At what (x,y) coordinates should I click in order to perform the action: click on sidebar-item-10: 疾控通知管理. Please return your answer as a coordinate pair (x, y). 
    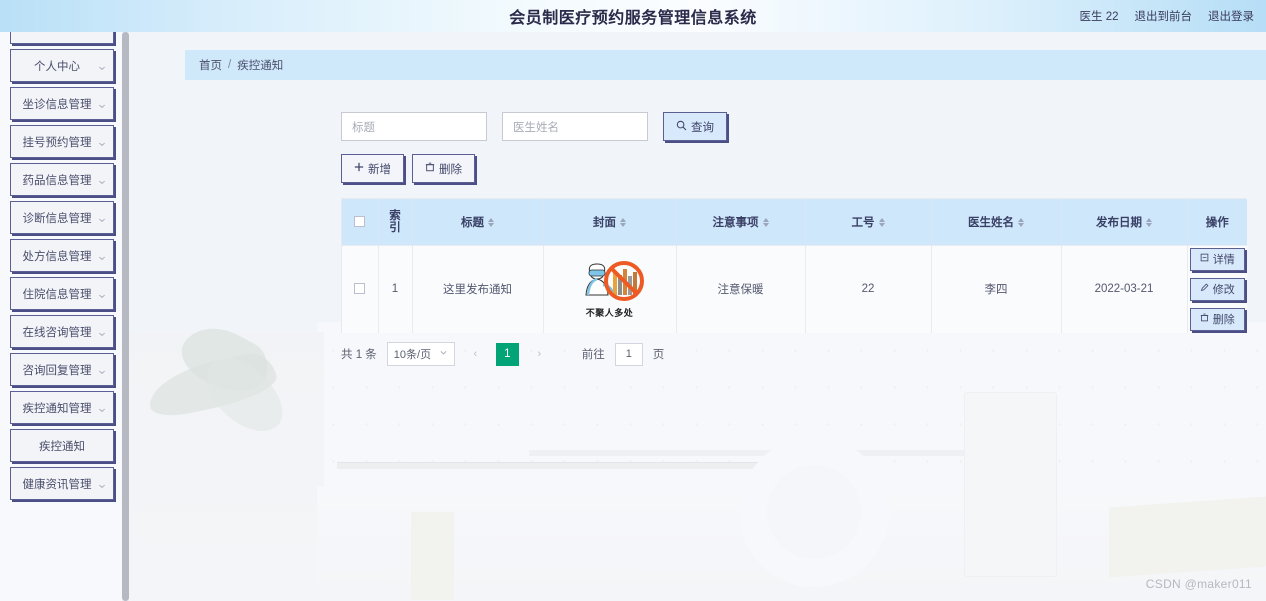
    Looking at the image, I should click on (62, 407).